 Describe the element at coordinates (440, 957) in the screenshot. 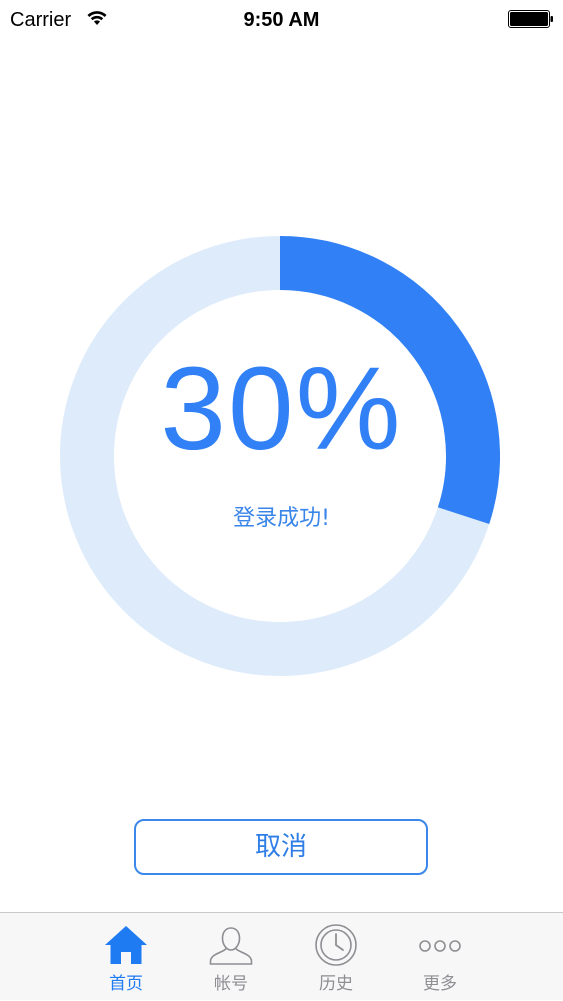

I see `tab-more: 更多` at that location.